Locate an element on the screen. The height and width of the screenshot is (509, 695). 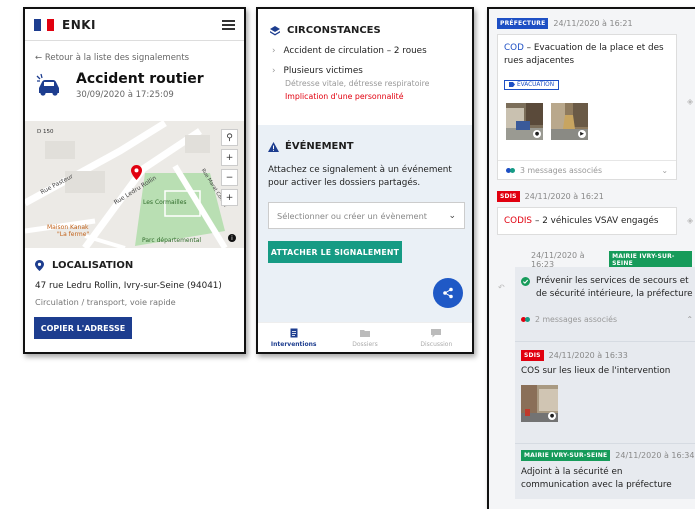
map-label-parc: Parc départemental is located at coordinates (172, 240).